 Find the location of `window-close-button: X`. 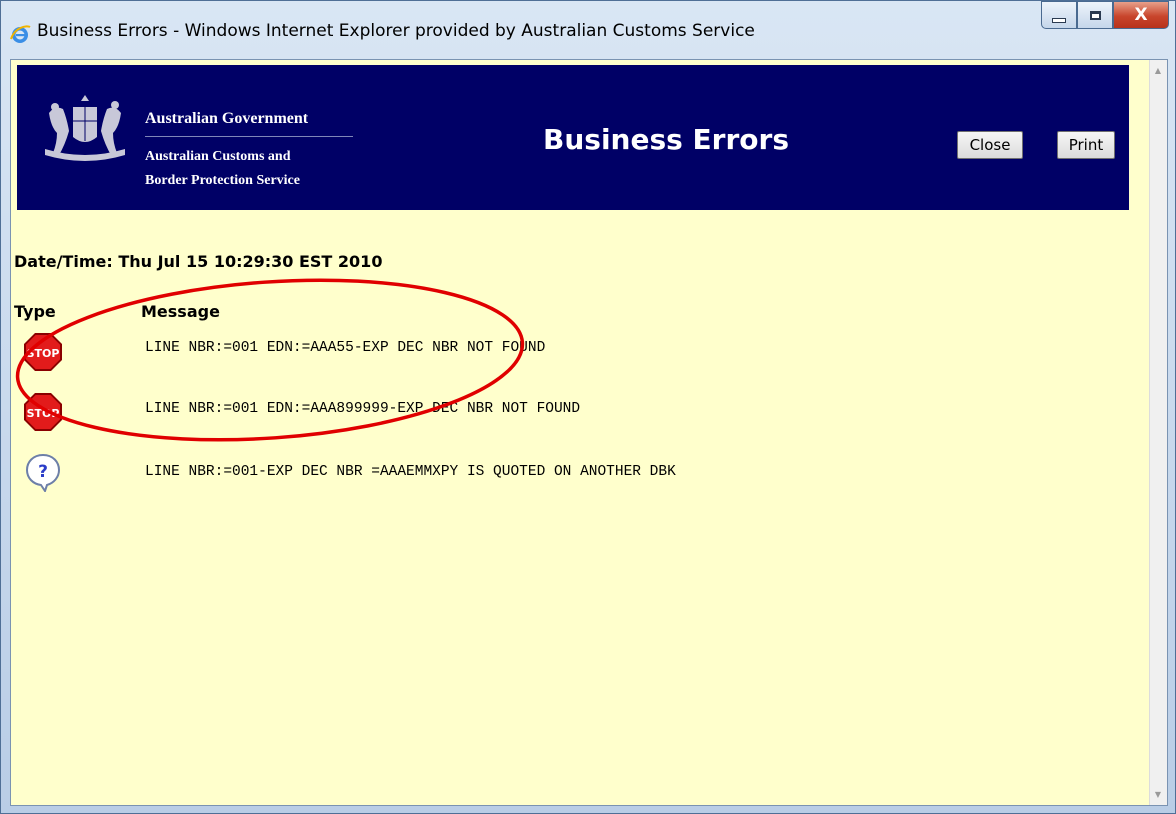

window-close-button: X is located at coordinates (1141, 15).